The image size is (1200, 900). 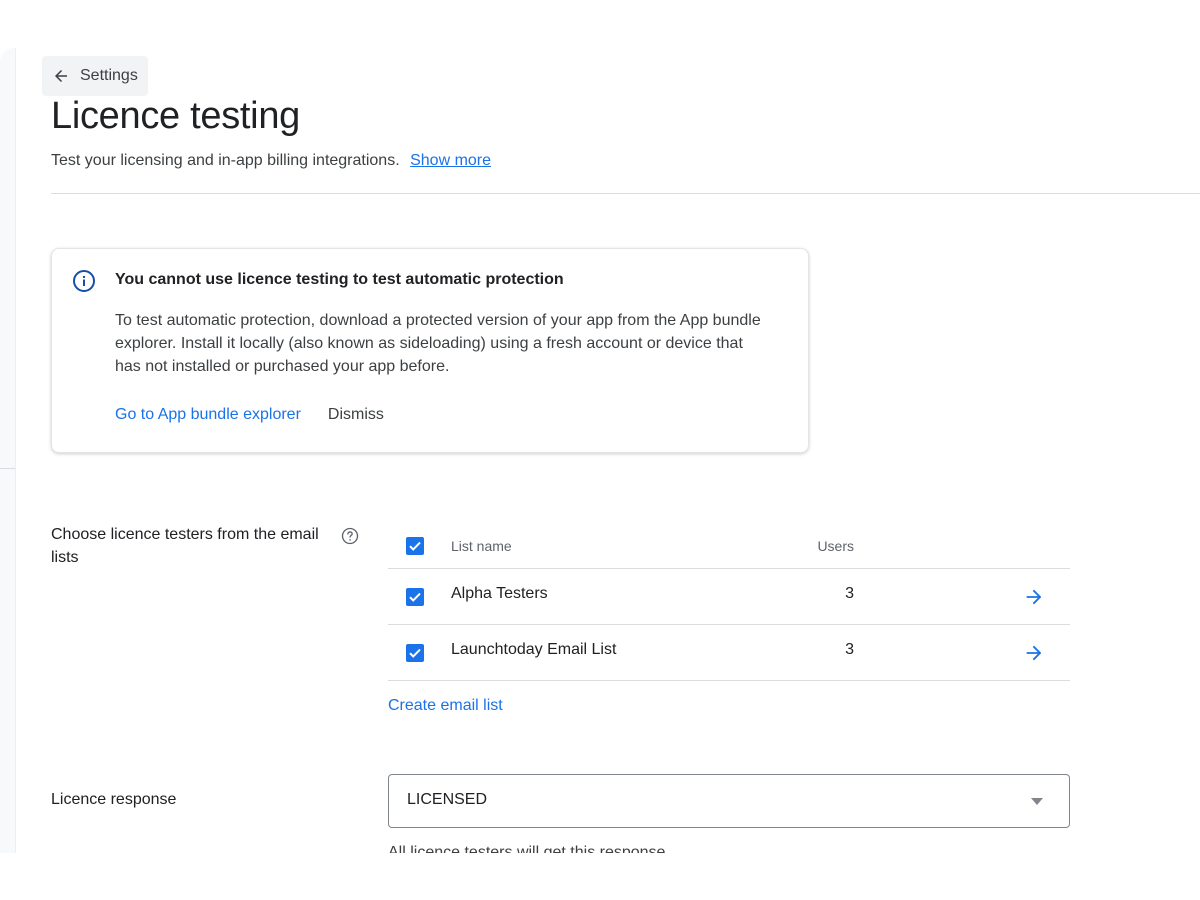 What do you see at coordinates (729, 545) in the screenshot?
I see `table-header-row: List name Users` at bounding box center [729, 545].